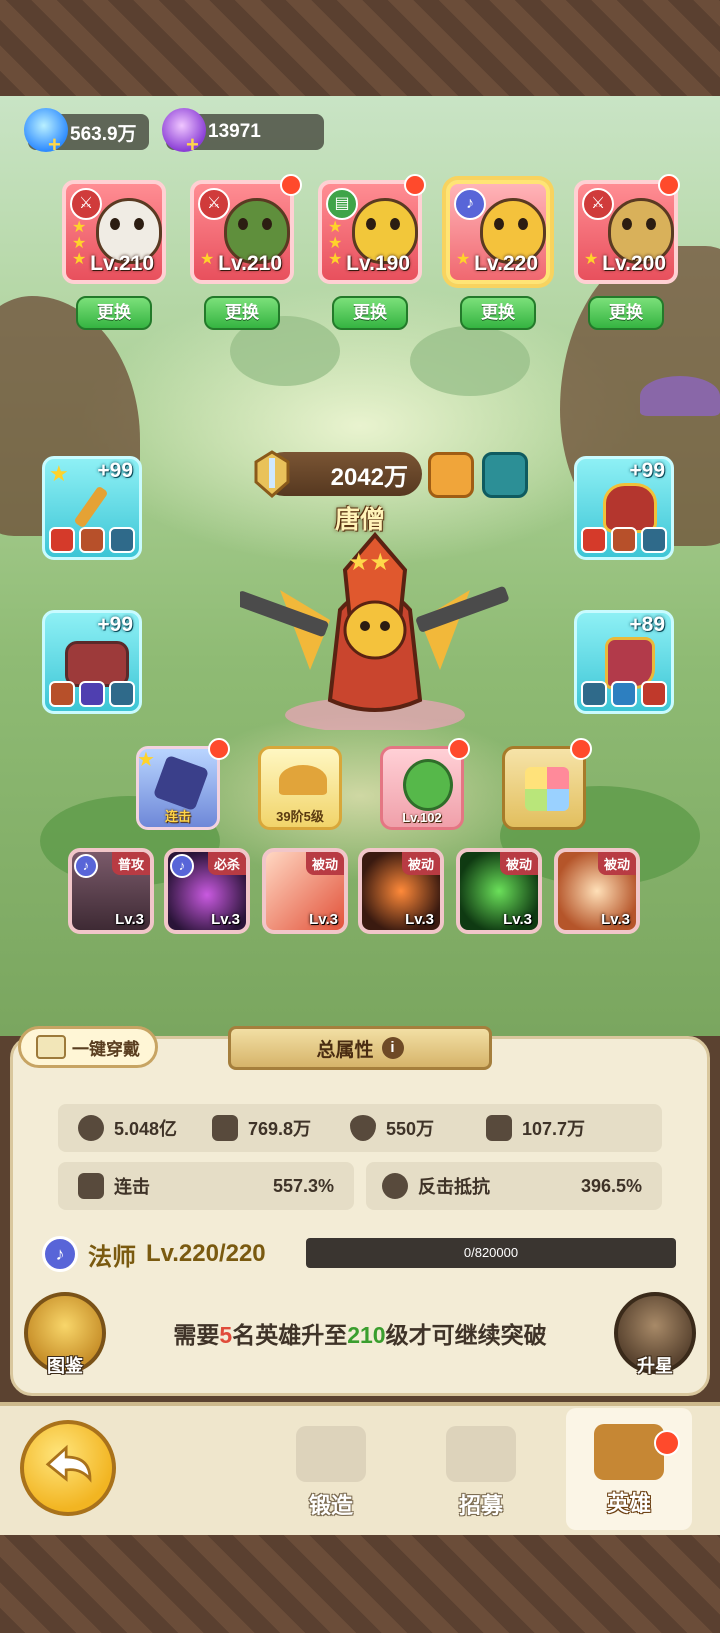  I want to click on lightning-gem-icon, so click(654, 694).